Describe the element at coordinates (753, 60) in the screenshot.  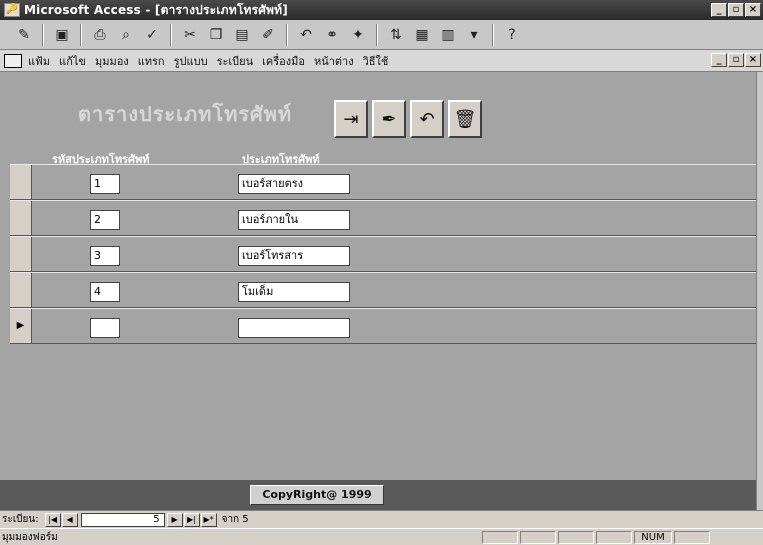
I see `doc-close-button: ×` at that location.